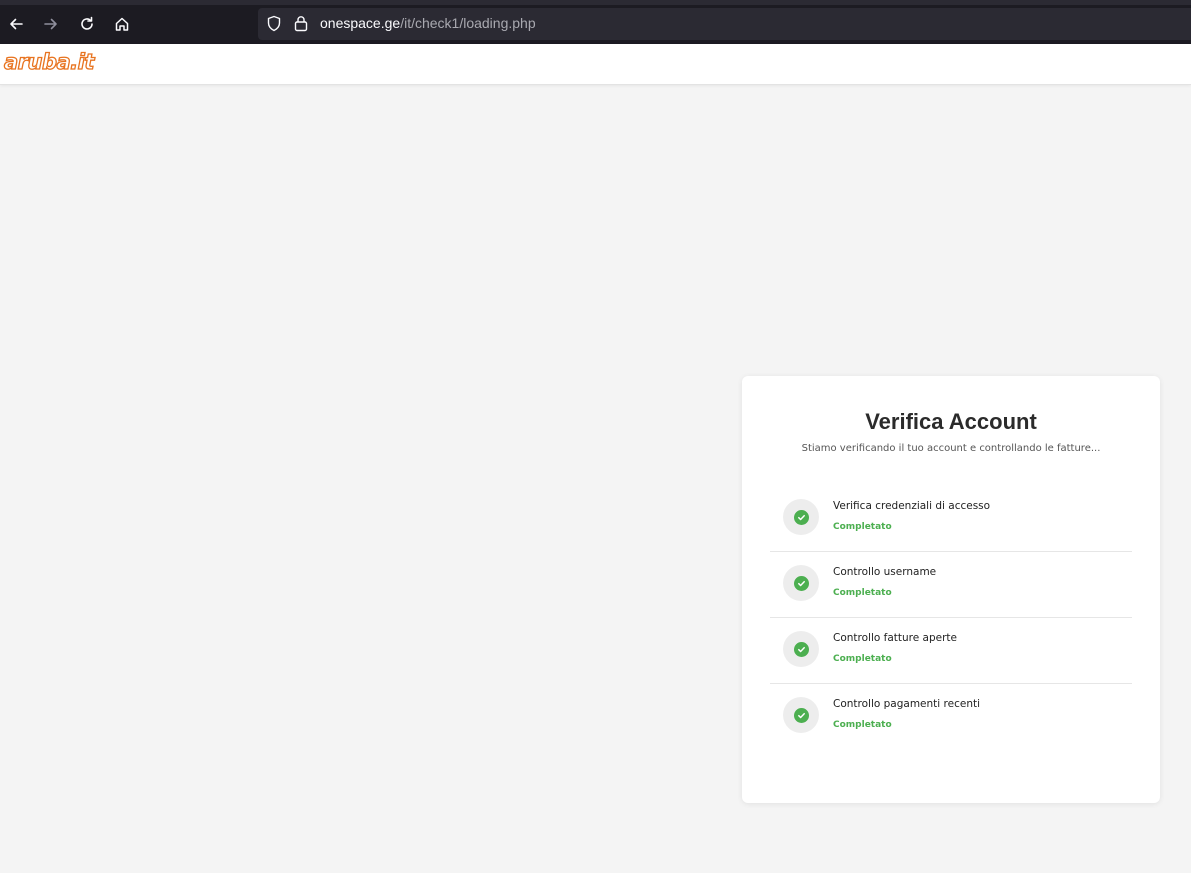 The width and height of the screenshot is (1191, 873). I want to click on forward-arrow-icon, so click(50, 24).